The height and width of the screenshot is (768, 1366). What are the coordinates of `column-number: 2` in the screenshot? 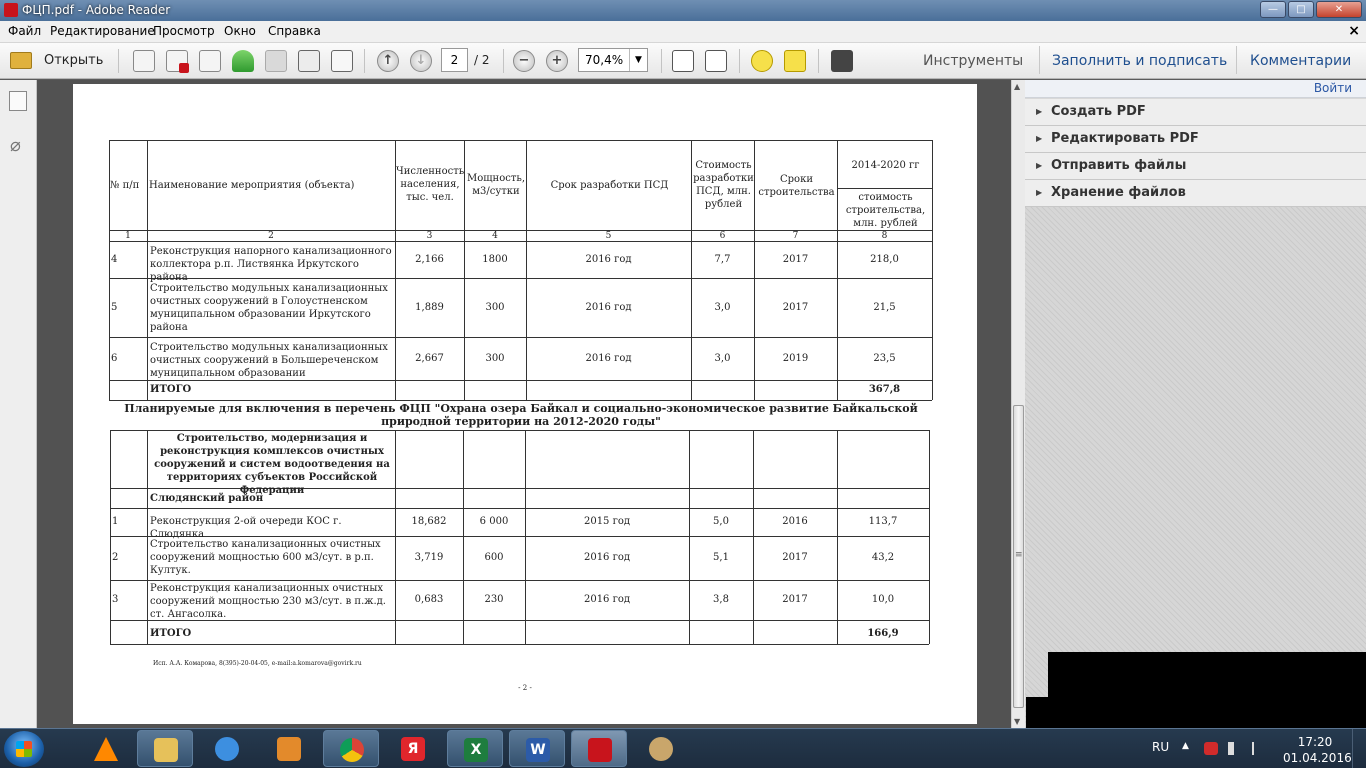 It's located at (271, 236).